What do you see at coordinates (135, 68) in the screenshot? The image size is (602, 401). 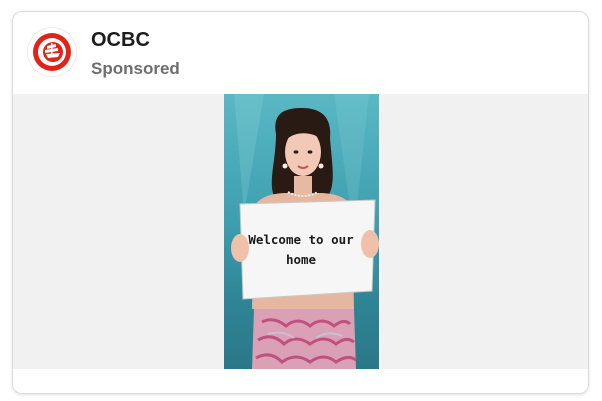 I see `sponsored-label: Sponsored` at bounding box center [135, 68].